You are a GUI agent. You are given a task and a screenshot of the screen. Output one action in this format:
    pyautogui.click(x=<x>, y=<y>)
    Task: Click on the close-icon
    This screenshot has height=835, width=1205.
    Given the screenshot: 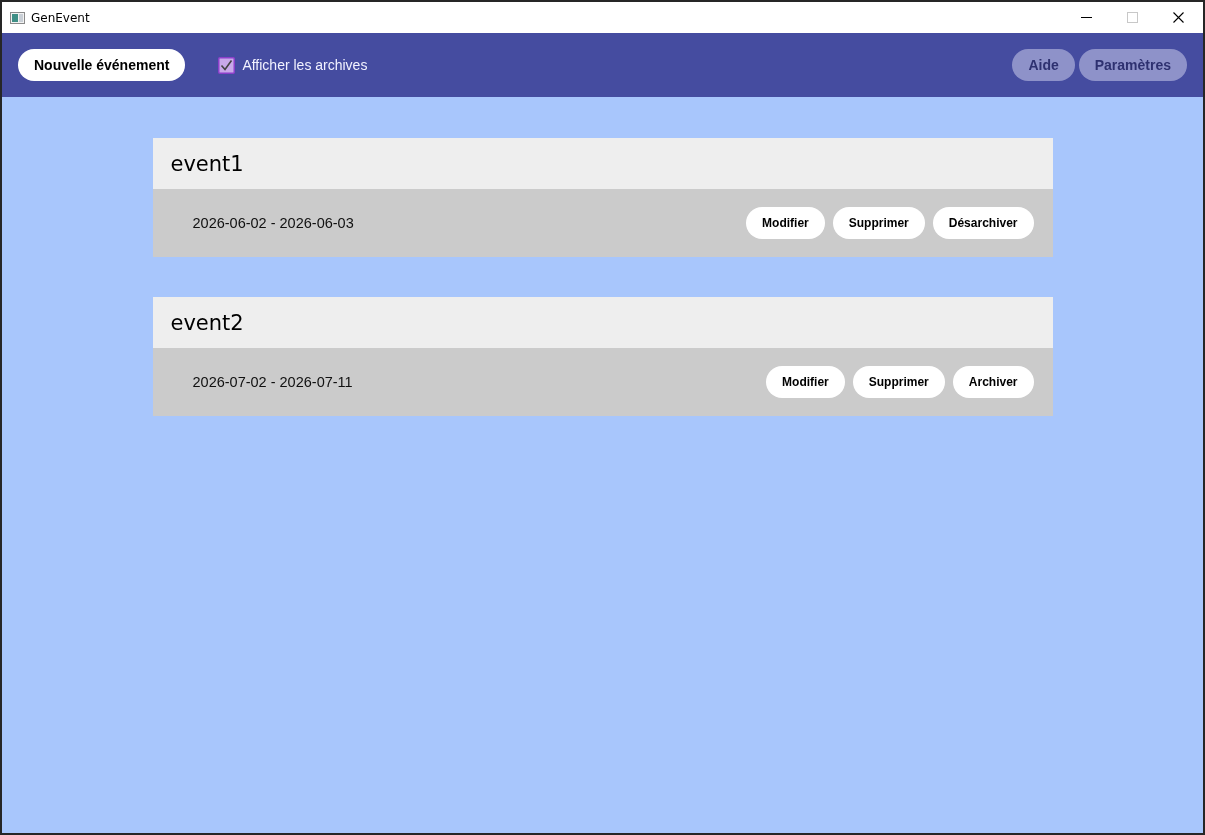 What is the action you would take?
    pyautogui.click(x=1178, y=17)
    